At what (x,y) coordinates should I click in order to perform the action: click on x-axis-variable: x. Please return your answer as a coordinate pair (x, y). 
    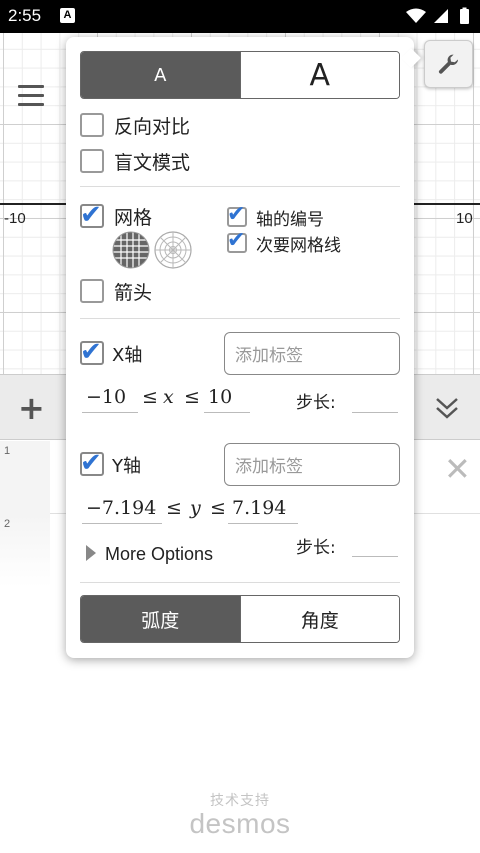
    Looking at the image, I should click on (168, 397).